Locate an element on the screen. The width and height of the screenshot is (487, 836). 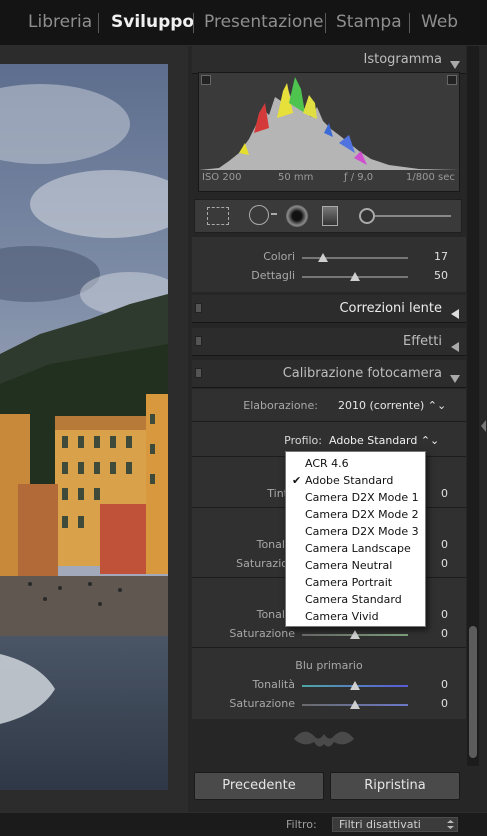
histogram-header: Istogramma is located at coordinates (329, 60).